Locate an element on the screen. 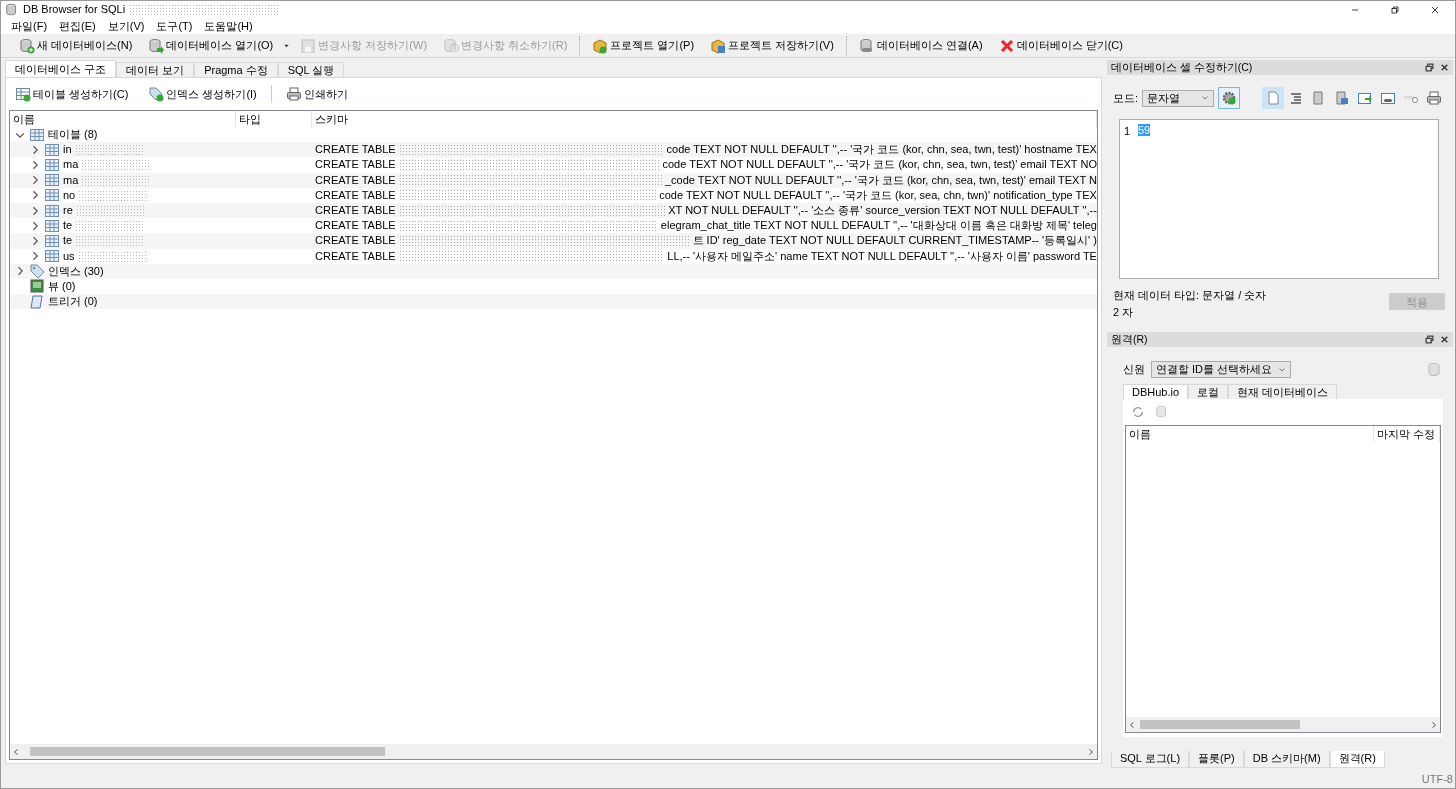  column-header: 타입 is located at coordinates (274, 119).